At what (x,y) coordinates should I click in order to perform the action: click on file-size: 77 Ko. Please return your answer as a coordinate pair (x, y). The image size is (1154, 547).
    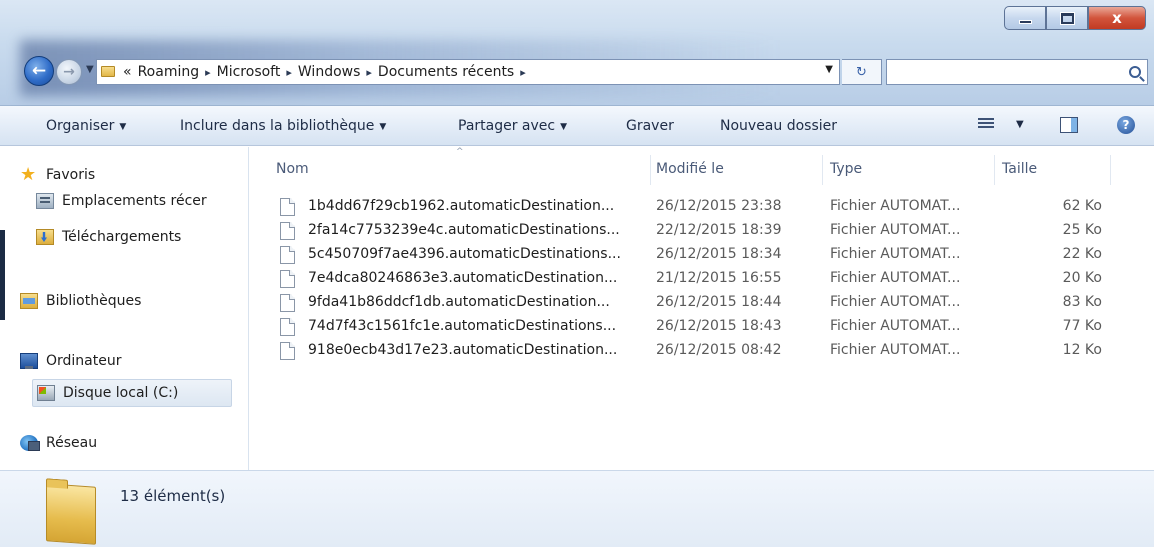
    Looking at the image, I should click on (1082, 326).